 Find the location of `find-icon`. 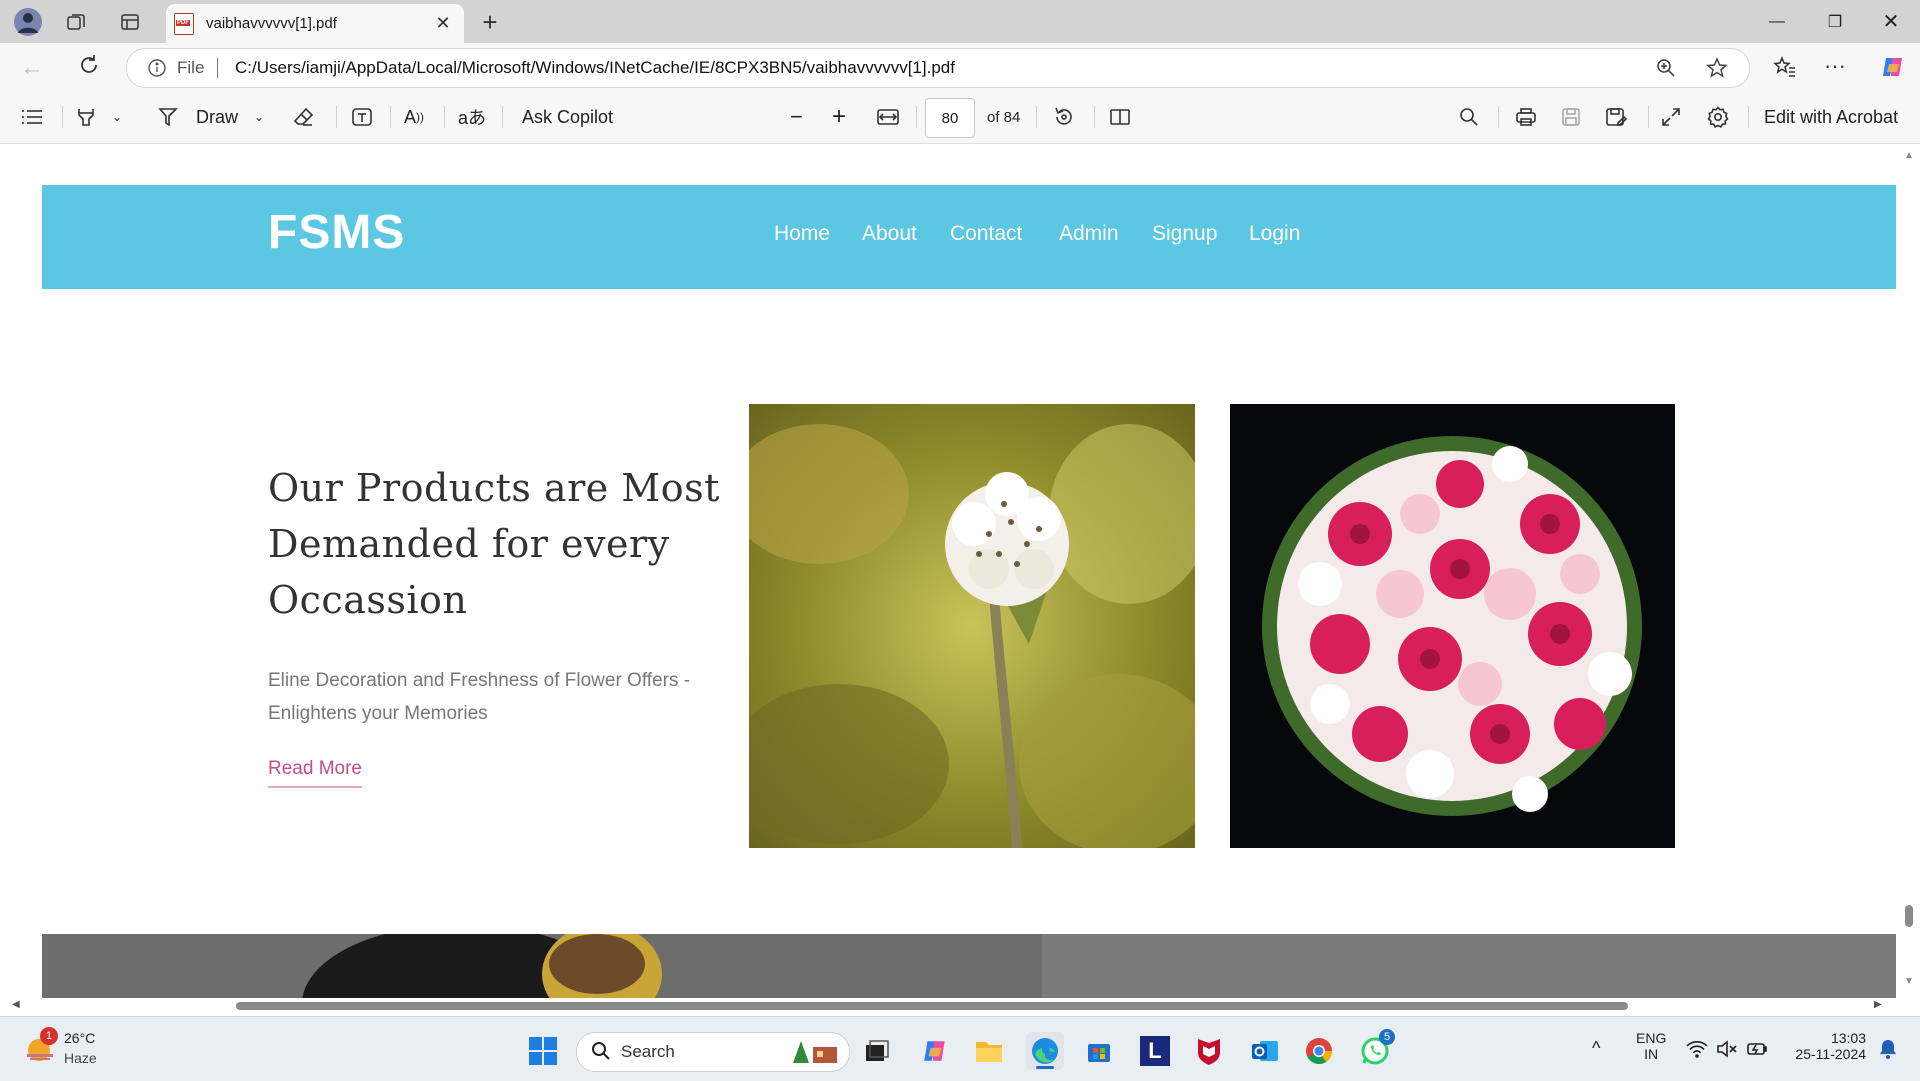

find-icon is located at coordinates (1469, 117).